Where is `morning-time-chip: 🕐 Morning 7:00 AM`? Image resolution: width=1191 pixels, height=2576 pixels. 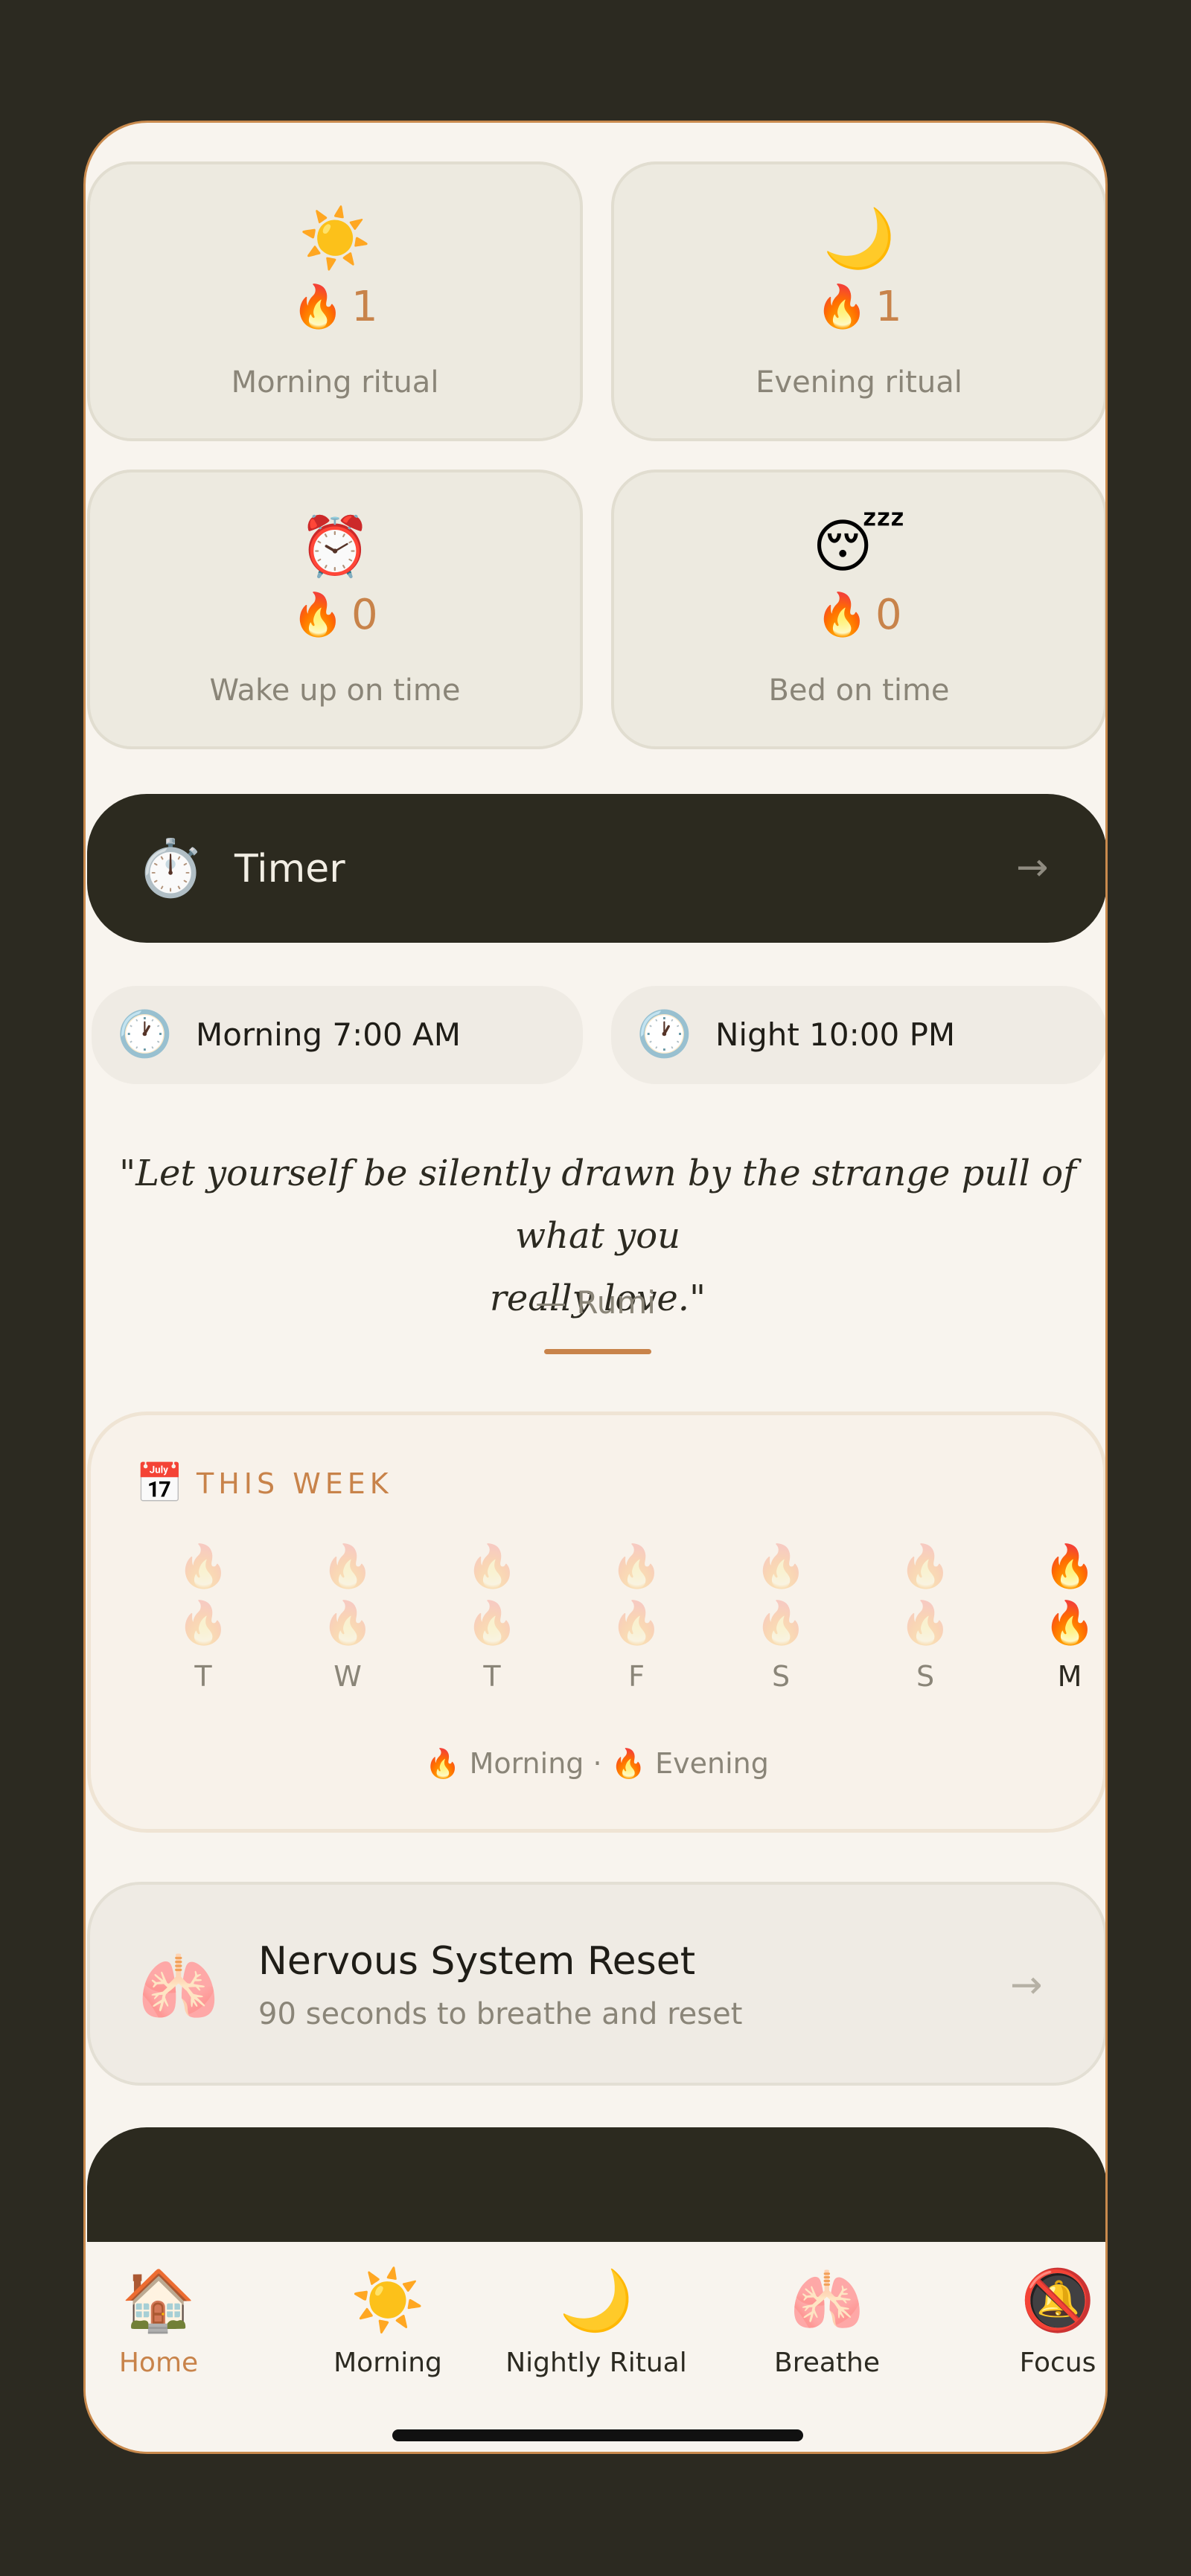
morning-time-chip: 🕐 Morning 7:00 AM is located at coordinates (338, 1035).